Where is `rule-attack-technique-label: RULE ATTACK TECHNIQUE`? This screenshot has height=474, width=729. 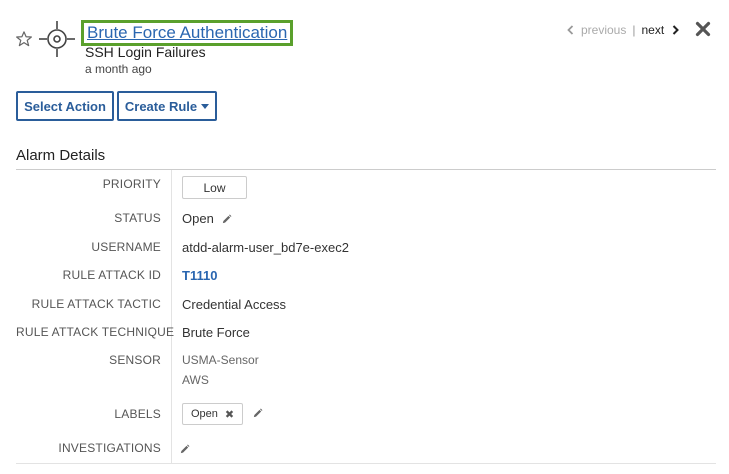 rule-attack-technique-label: RULE ATTACK TECHNIQUE is located at coordinates (95, 332).